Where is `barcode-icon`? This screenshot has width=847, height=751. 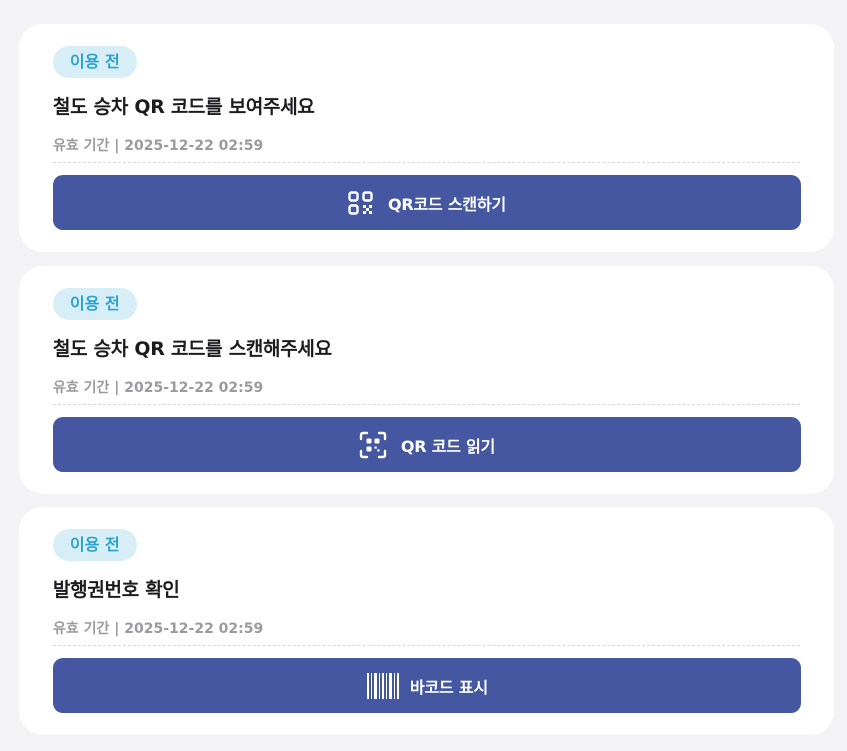 barcode-icon is located at coordinates (383, 686).